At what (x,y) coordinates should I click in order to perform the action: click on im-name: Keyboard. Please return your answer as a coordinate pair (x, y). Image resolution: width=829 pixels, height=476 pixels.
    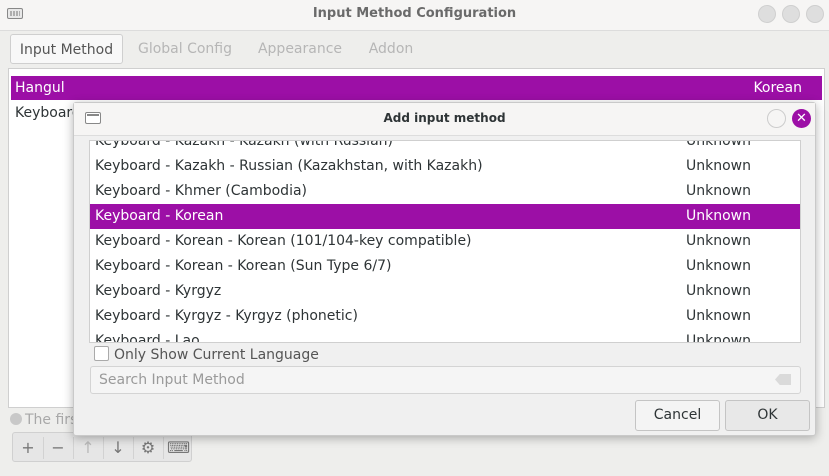
    Looking at the image, I should click on (48, 113).